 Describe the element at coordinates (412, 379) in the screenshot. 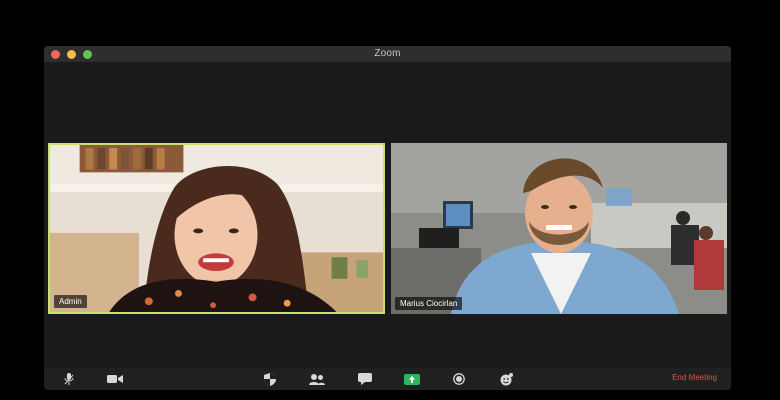

I see `share-screen-icon` at that location.